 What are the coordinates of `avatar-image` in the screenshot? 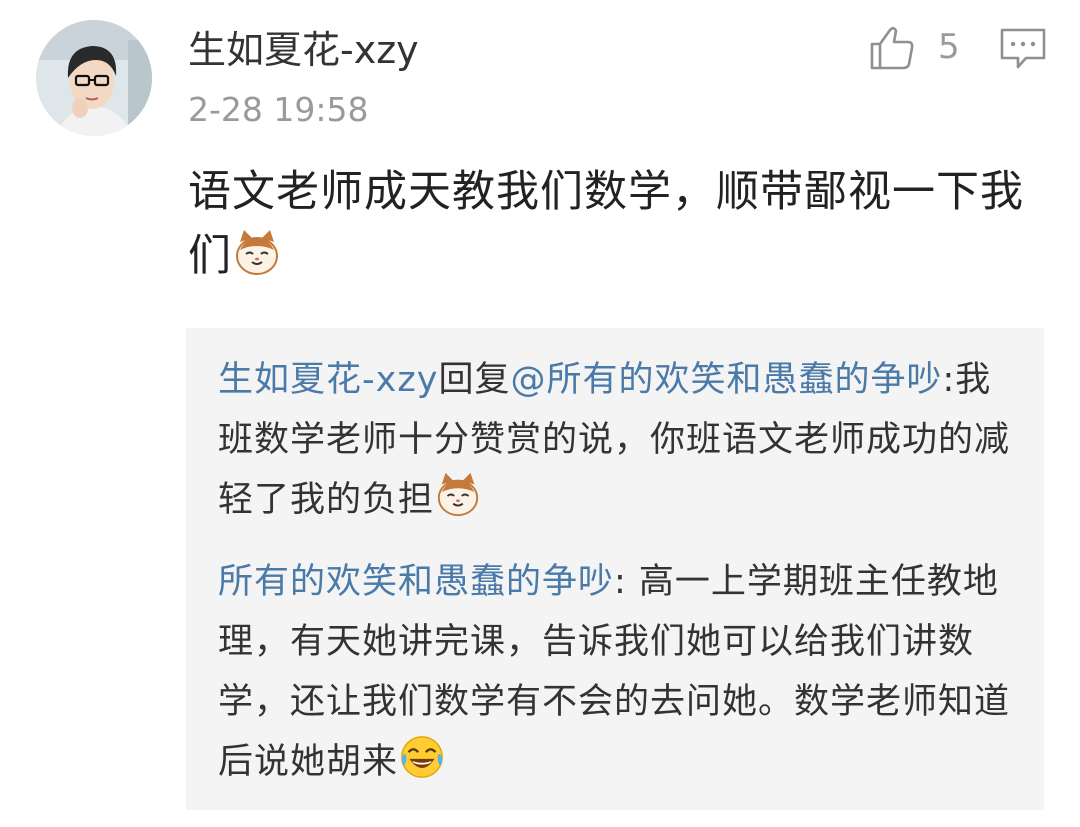 It's located at (94, 78).